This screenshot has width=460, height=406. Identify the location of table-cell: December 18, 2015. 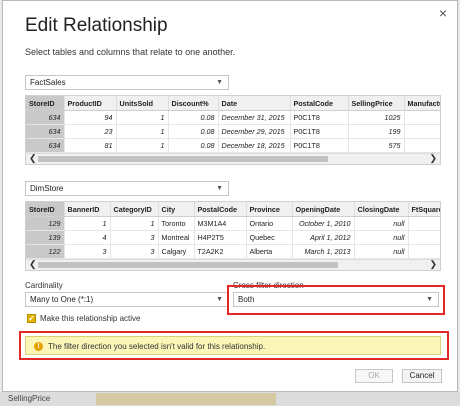
(254, 145).